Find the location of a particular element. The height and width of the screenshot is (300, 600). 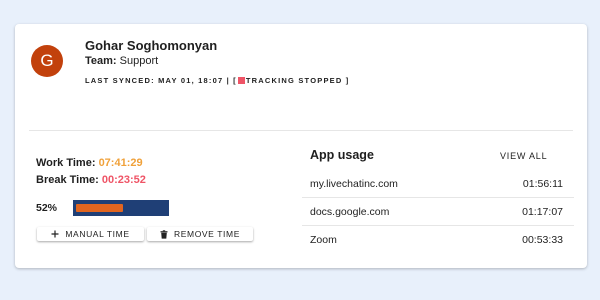

app-usage-row: Zoom 00:53:33 is located at coordinates (438, 240).